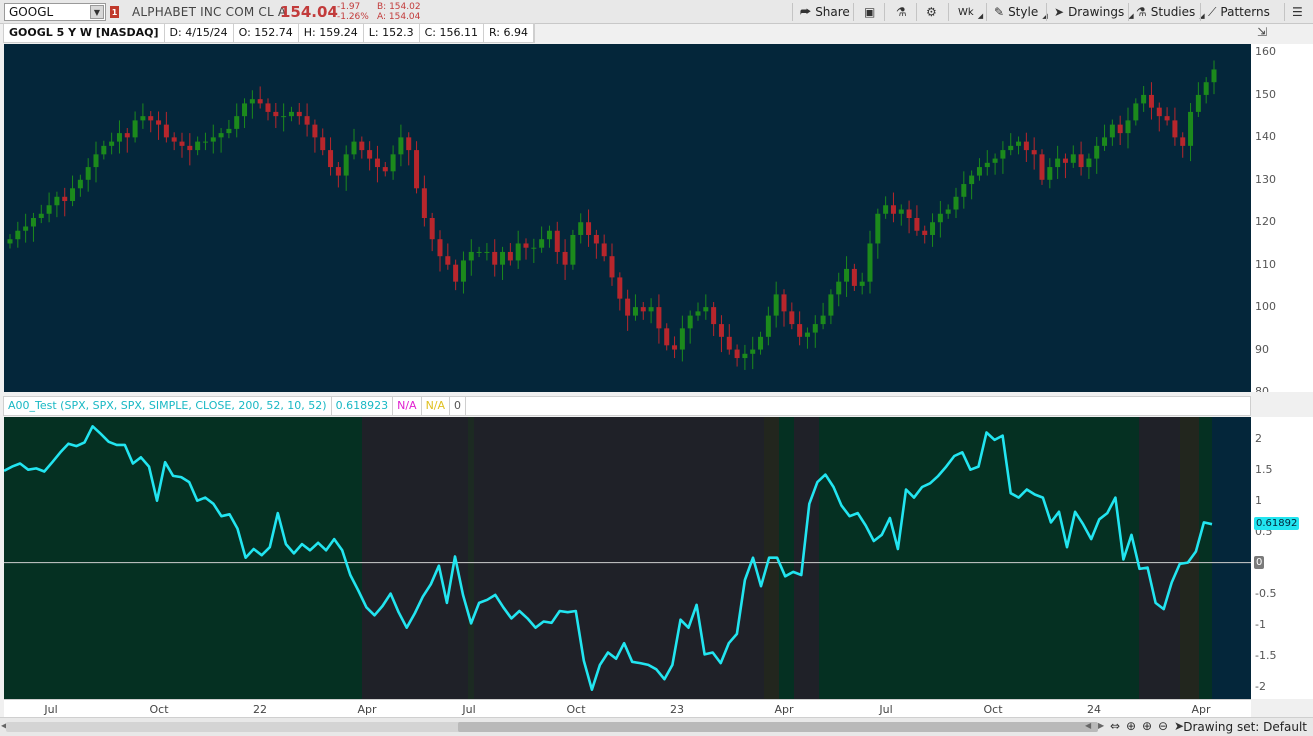 The image size is (1313, 736). I want to click on horizontal-scrollbar, so click(552, 727).